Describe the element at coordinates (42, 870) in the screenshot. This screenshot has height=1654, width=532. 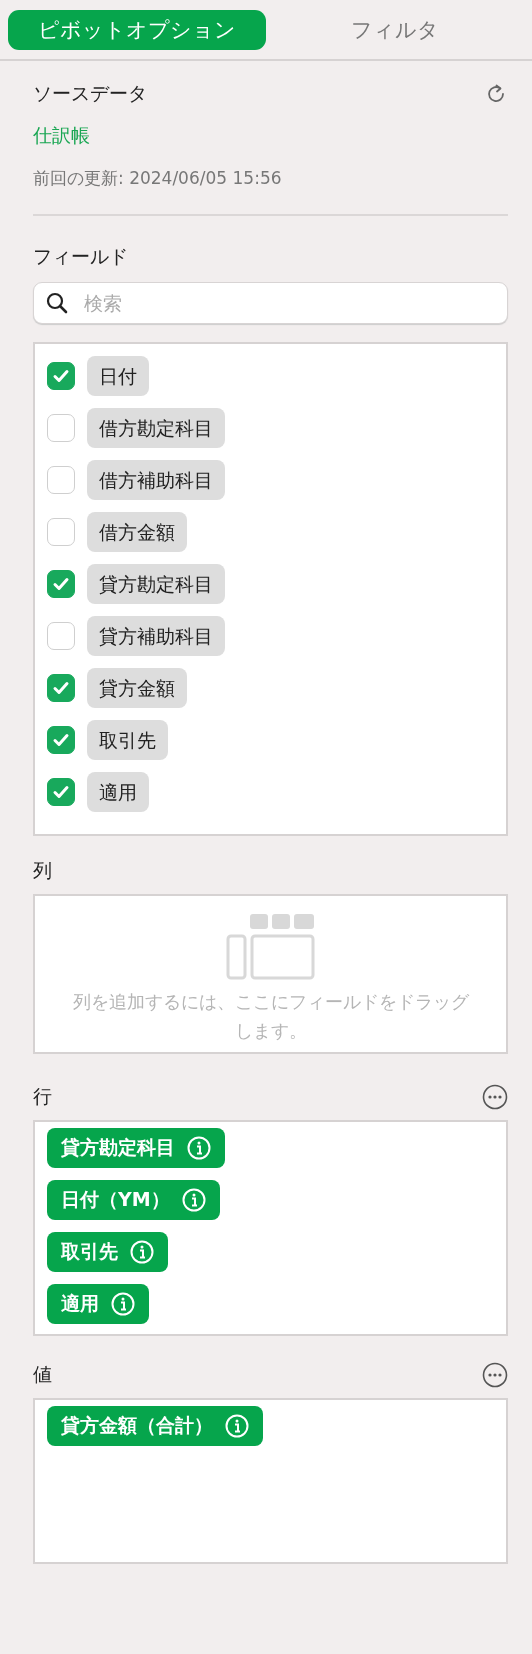
I see `section-title: 列` at that location.